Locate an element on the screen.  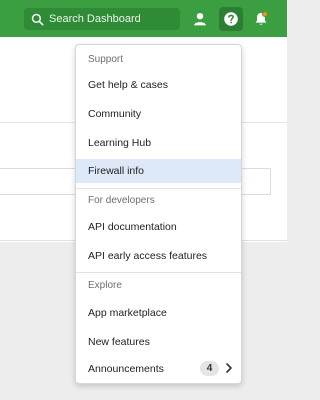
section-explore-label: Explore is located at coordinates (105, 285).